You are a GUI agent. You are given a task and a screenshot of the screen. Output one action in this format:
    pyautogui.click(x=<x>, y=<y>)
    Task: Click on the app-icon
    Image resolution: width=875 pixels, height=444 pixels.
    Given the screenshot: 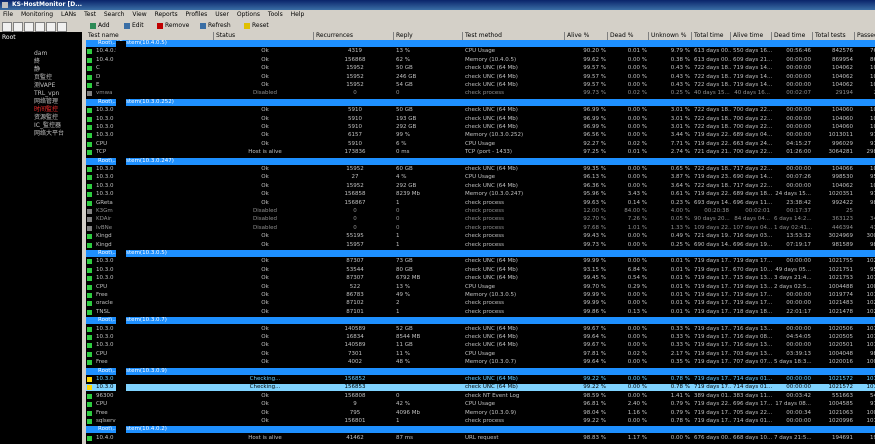 What is the action you would take?
    pyautogui.click(x=5, y=5)
    